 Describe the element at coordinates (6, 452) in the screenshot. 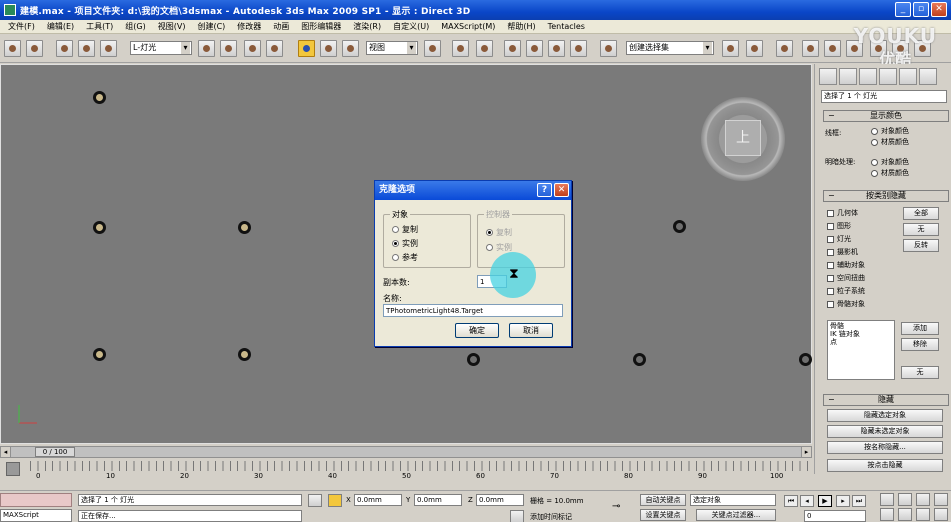

I see `time-slider-left-arrow: ◂` at that location.